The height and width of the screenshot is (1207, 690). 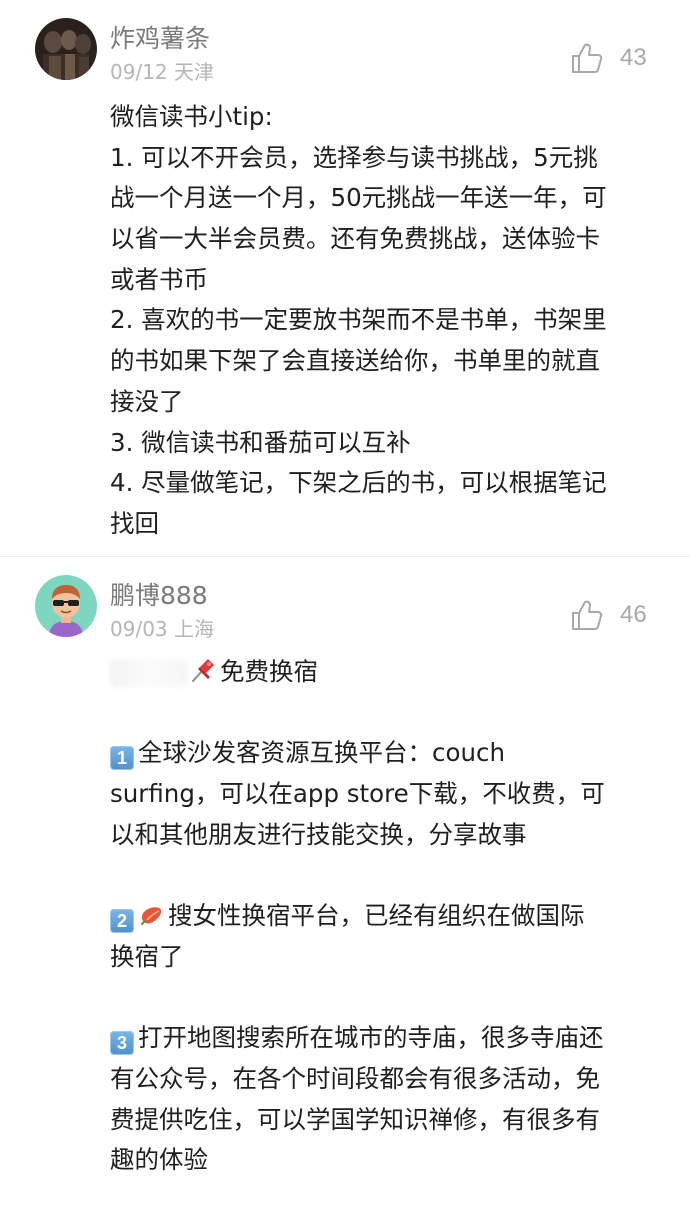 I want to click on text-line: 以省一大半会员费。还有免费挑战，送体验卡, so click(x=355, y=239).